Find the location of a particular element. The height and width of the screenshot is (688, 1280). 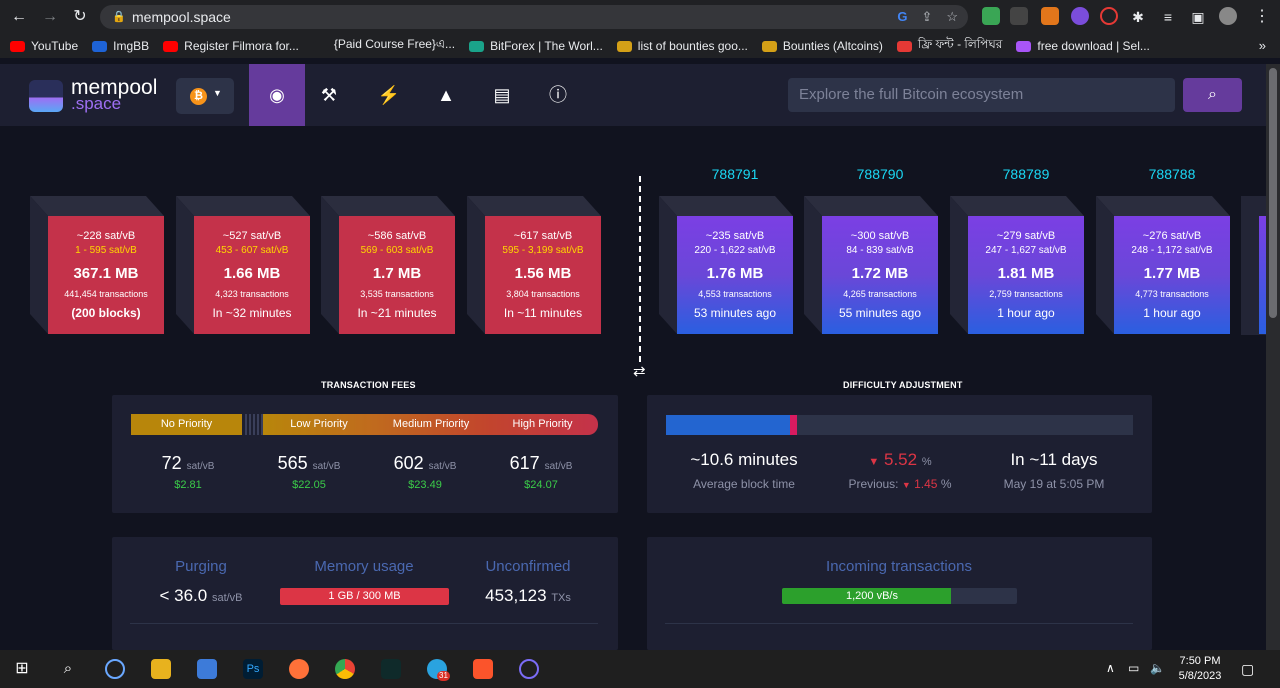

notifications-icon: ▢ is located at coordinates (1247, 669).